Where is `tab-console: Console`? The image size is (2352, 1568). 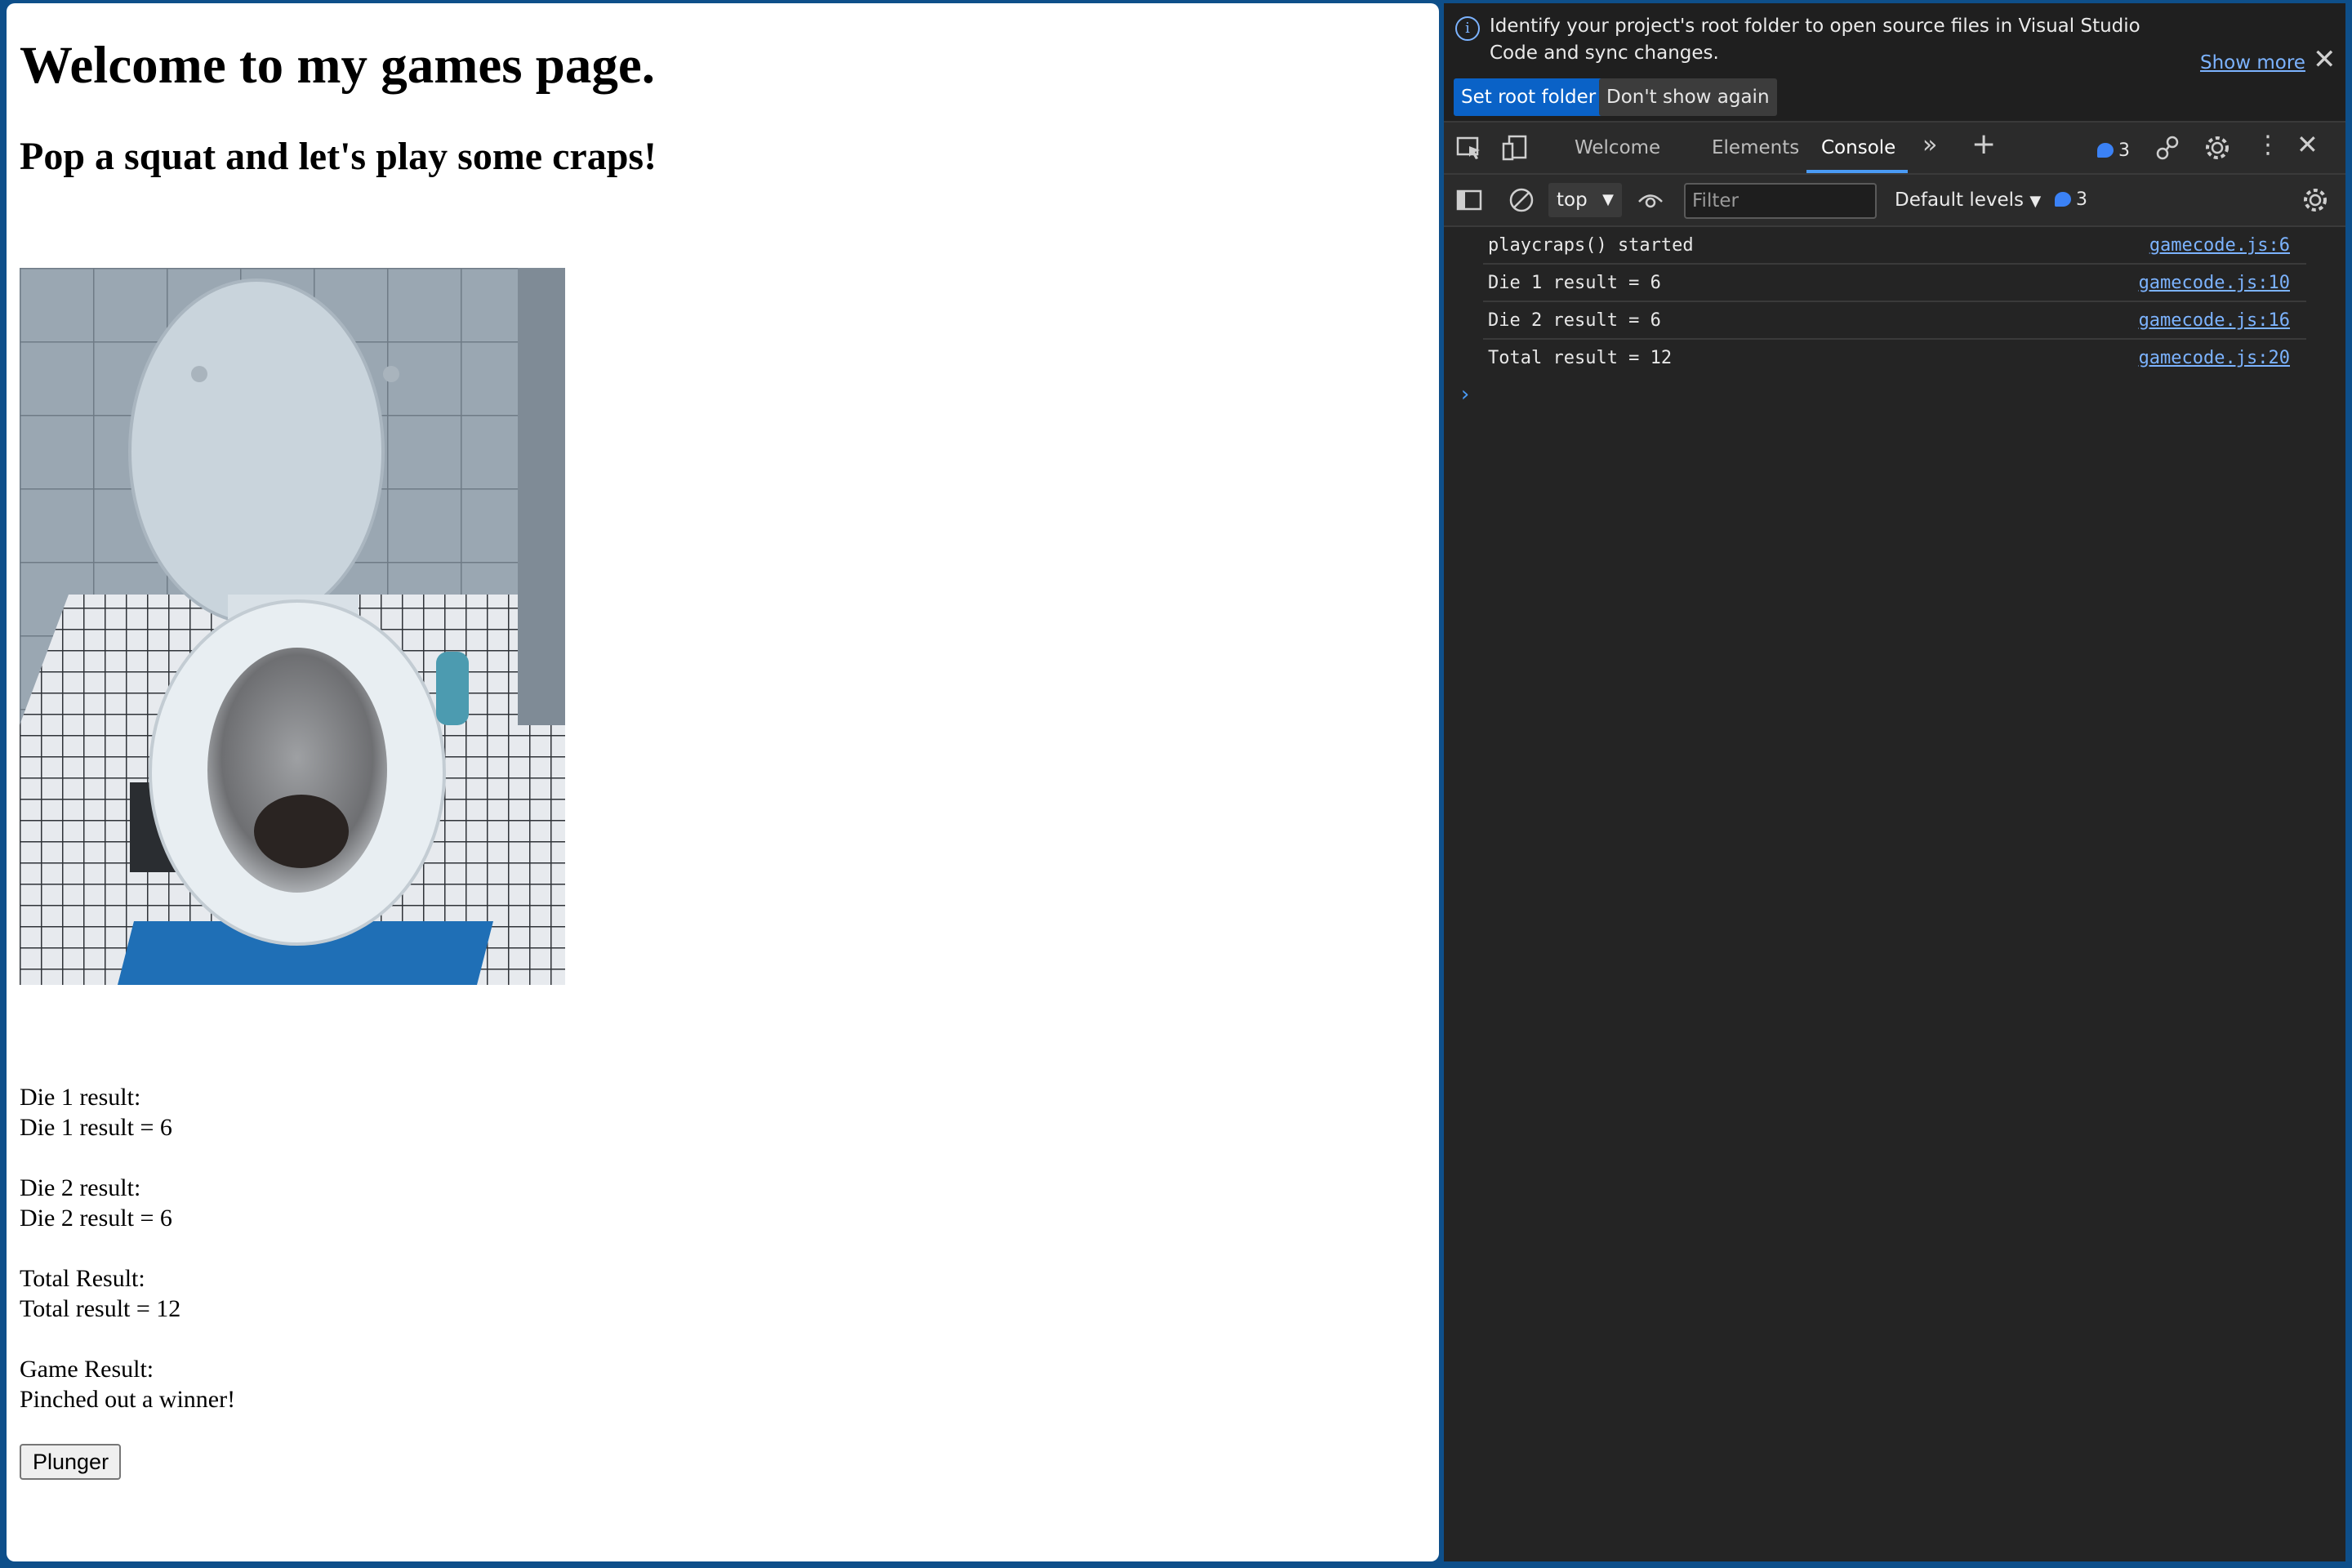 tab-console: Console is located at coordinates (1858, 147).